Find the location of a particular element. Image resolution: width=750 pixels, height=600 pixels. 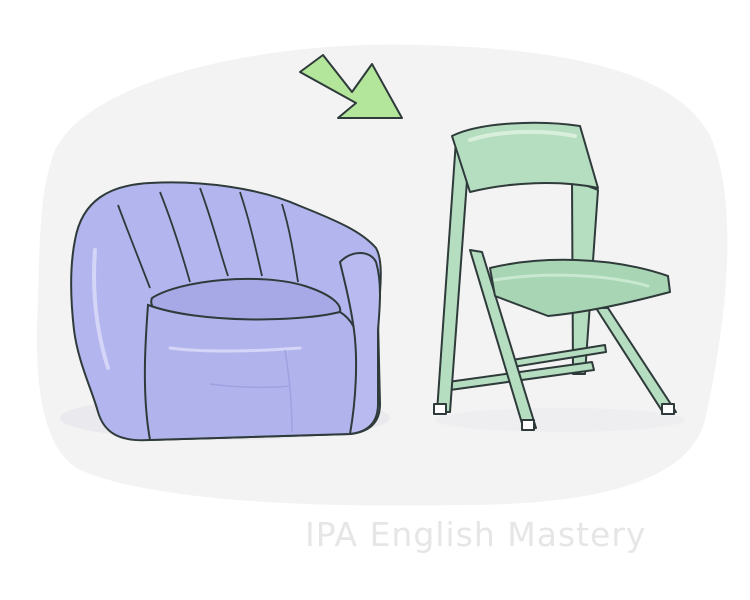

watermark-text: IPA English Mastery is located at coordinates (476, 534).